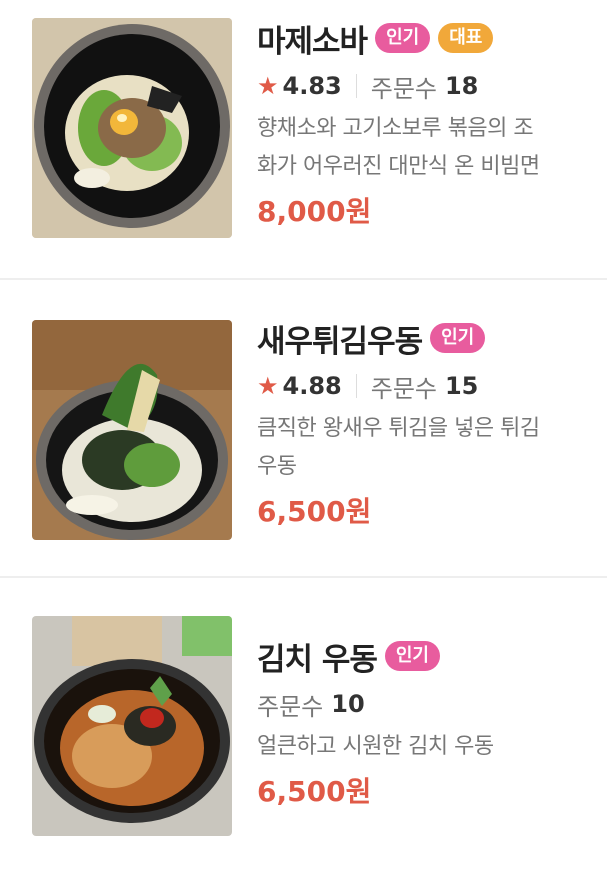 This screenshot has height=877, width=607. What do you see at coordinates (461, 86) in the screenshot?
I see `orders-count: 18` at bounding box center [461, 86].